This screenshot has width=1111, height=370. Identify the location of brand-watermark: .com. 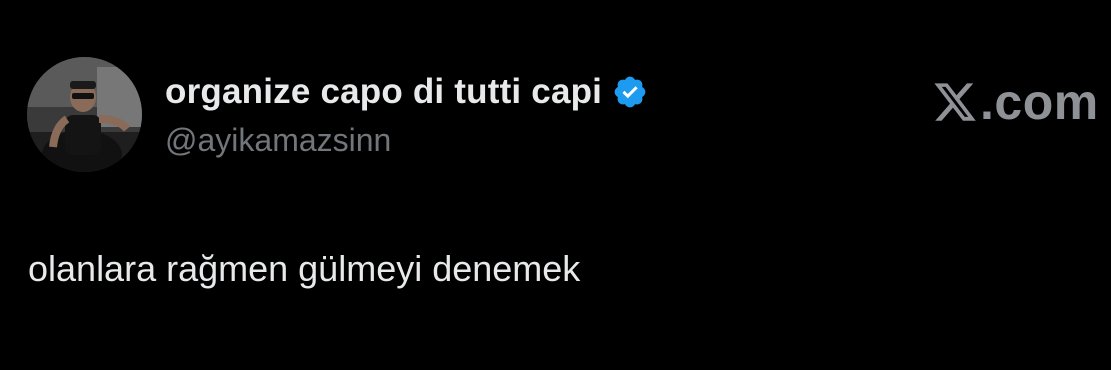
(1015, 102).